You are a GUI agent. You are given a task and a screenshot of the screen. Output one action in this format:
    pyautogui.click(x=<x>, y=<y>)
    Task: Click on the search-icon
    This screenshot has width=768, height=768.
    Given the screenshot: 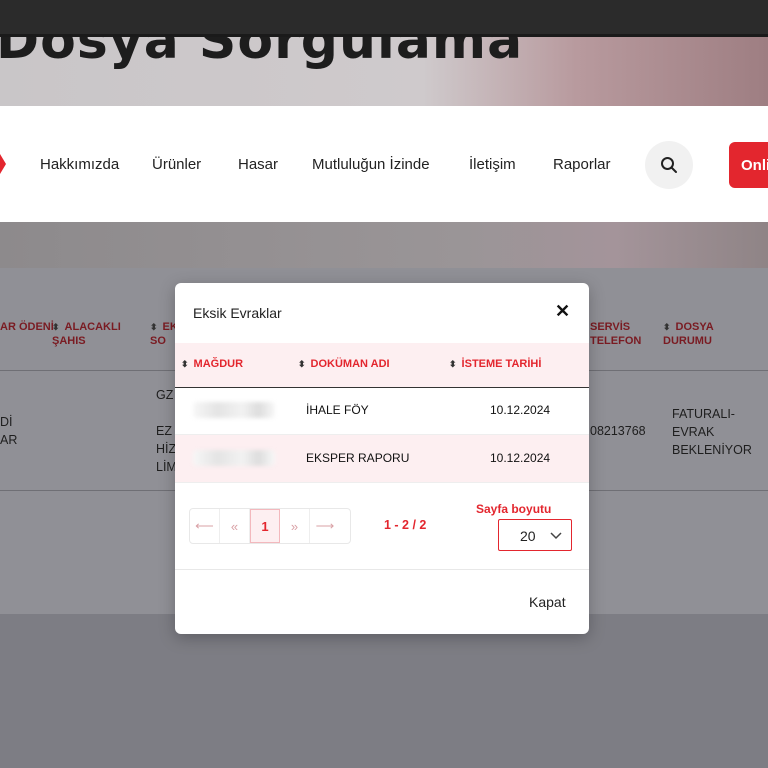 What is the action you would take?
    pyautogui.click(x=669, y=165)
    